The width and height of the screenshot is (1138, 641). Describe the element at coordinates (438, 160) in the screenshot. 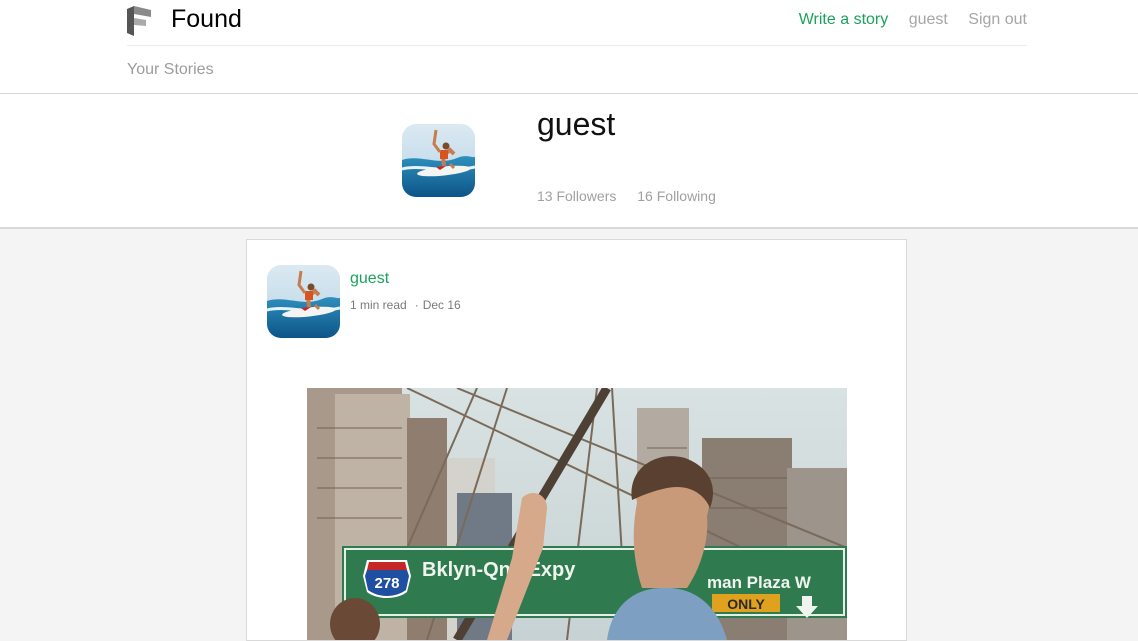

I see `avatar` at that location.